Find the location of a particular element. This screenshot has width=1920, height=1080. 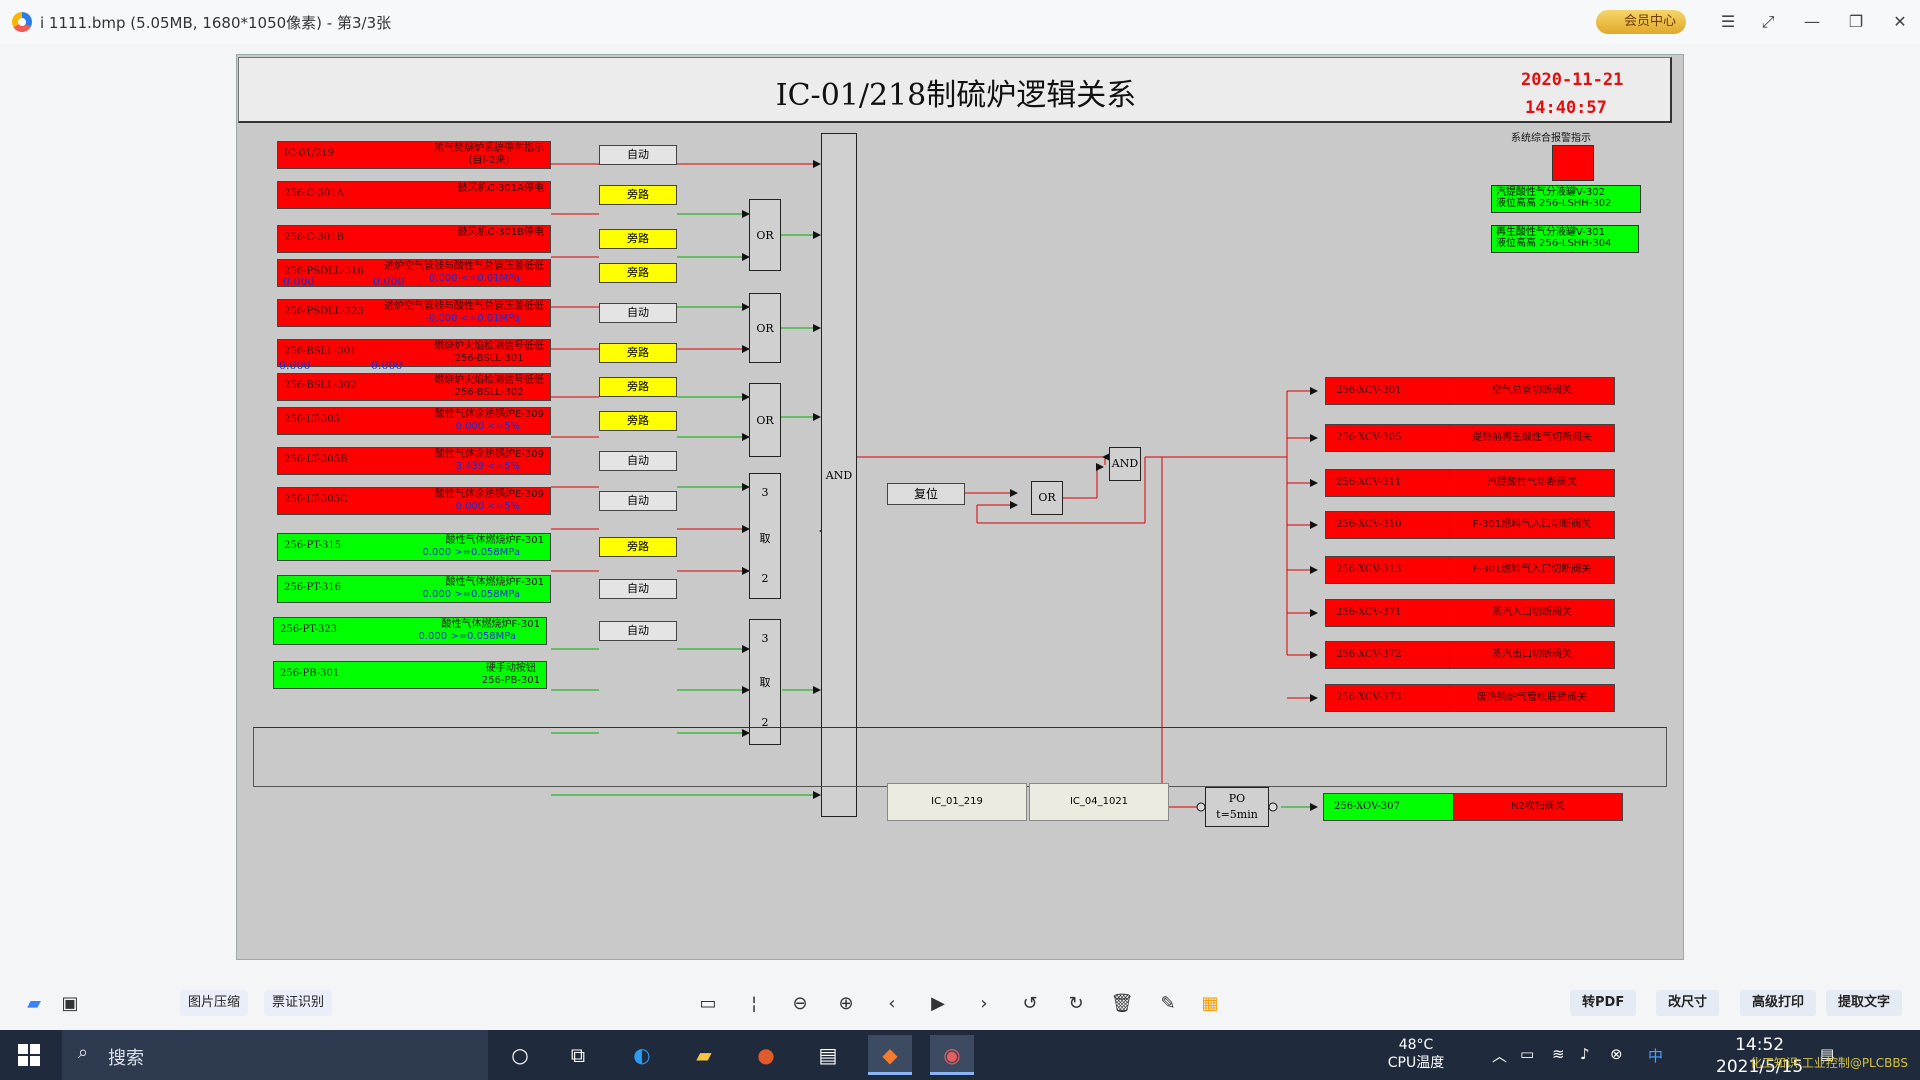

compress-image-button: 图片压缩 is located at coordinates (214, 1003).